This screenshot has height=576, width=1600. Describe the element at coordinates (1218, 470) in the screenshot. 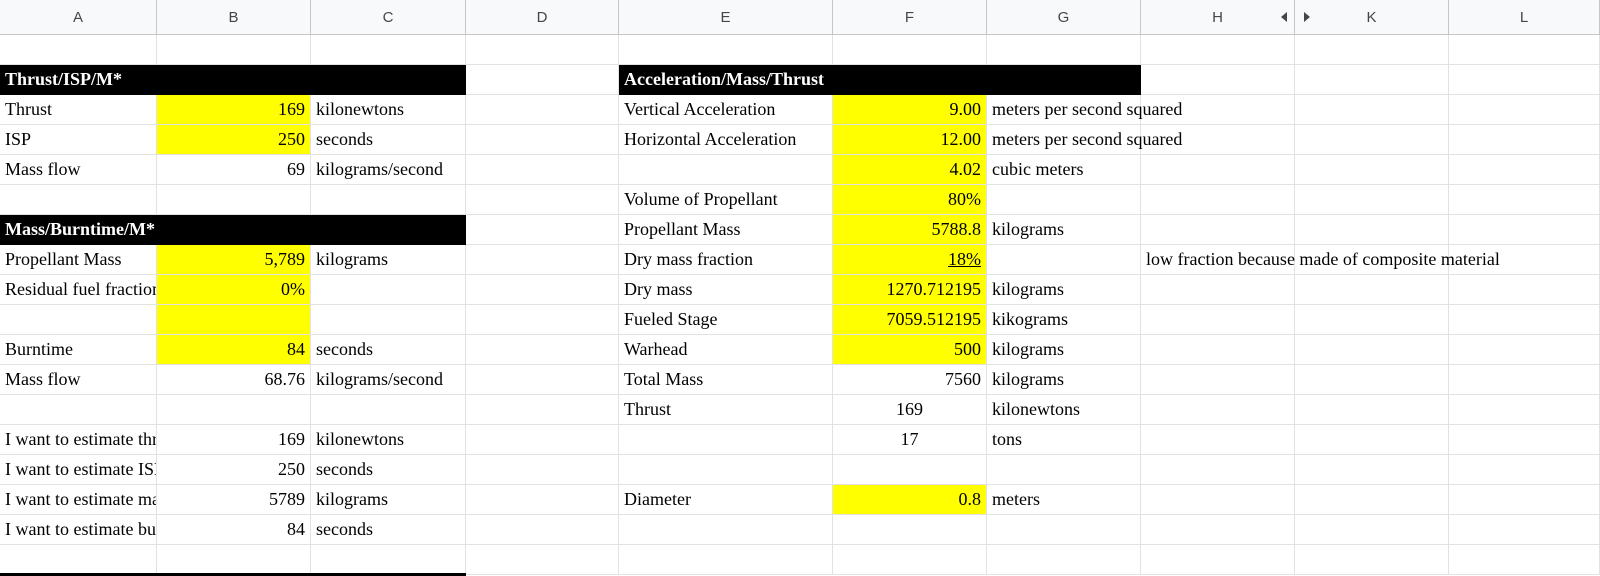

I see `cell-h15` at that location.